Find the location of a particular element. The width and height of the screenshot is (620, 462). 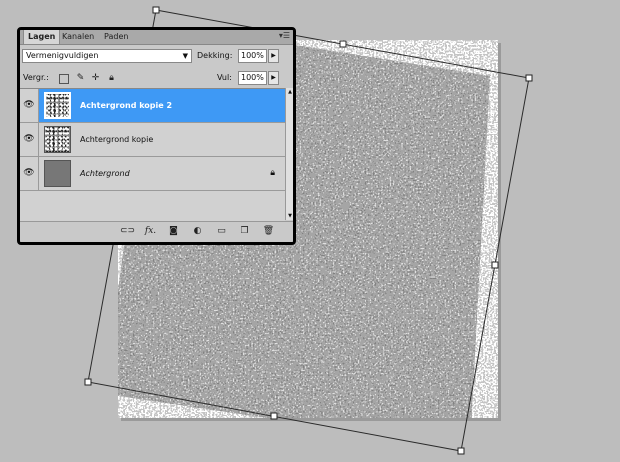

opacity-field: 100% is located at coordinates (252, 56).